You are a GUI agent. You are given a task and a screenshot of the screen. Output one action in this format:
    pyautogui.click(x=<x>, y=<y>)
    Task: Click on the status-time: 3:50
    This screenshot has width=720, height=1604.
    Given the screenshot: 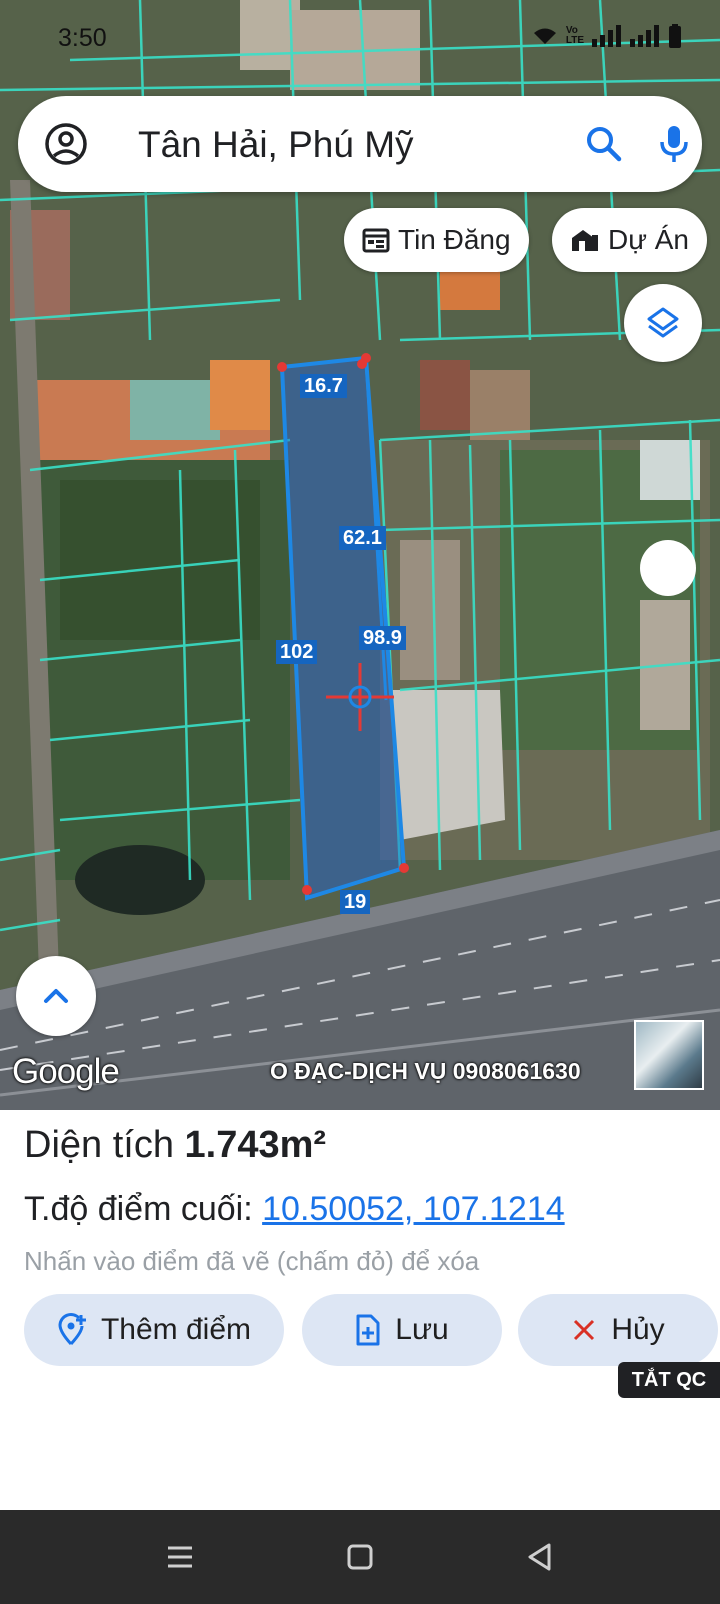 What is the action you would take?
    pyautogui.click(x=82, y=38)
    